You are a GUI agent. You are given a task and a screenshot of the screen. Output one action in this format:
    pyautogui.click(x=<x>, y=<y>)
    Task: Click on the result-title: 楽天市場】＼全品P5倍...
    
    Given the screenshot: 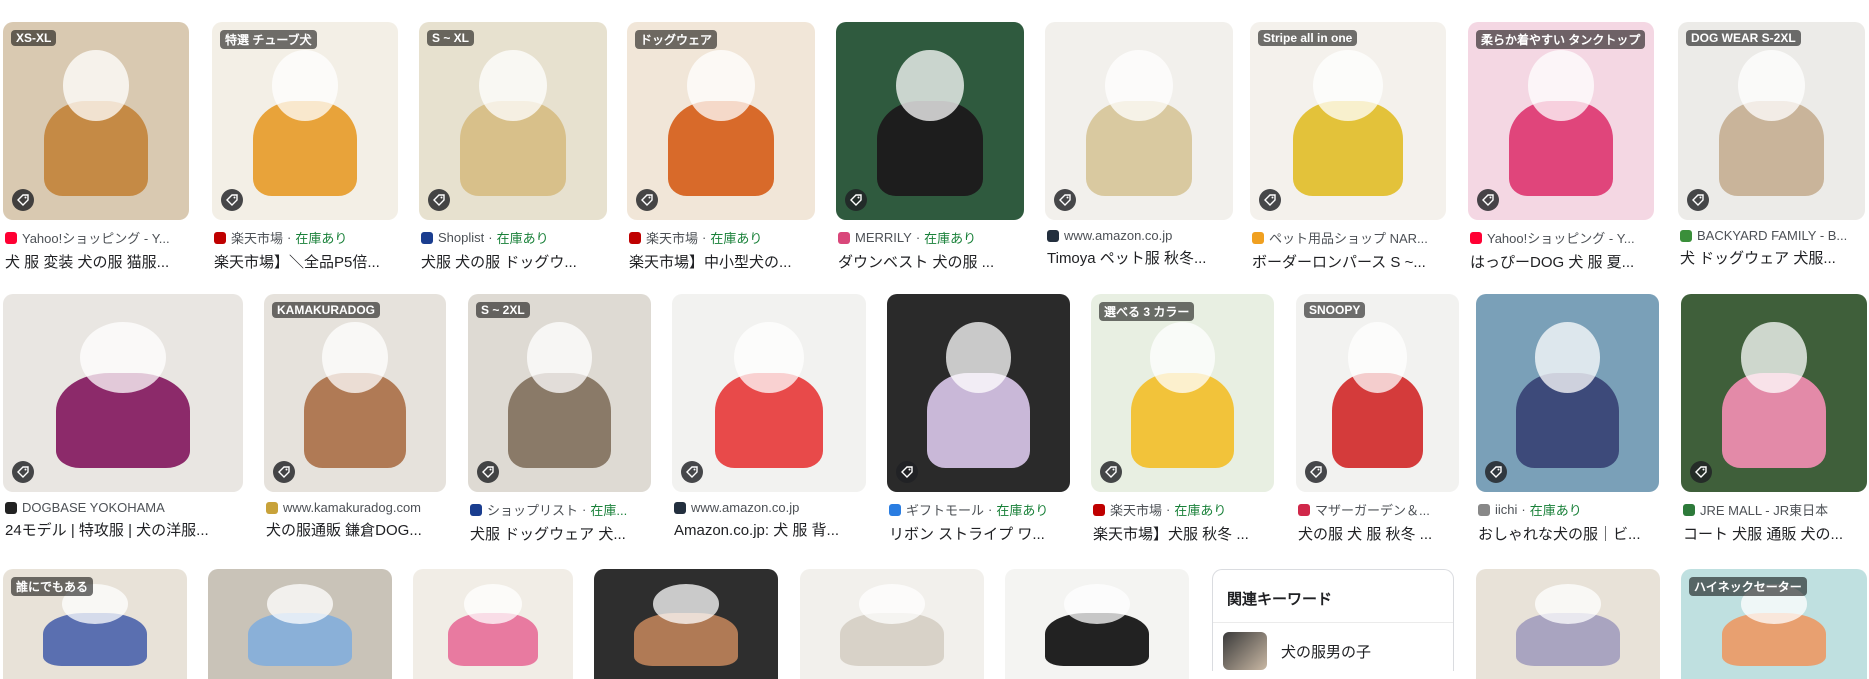 What is the action you would take?
    pyautogui.click(x=306, y=261)
    